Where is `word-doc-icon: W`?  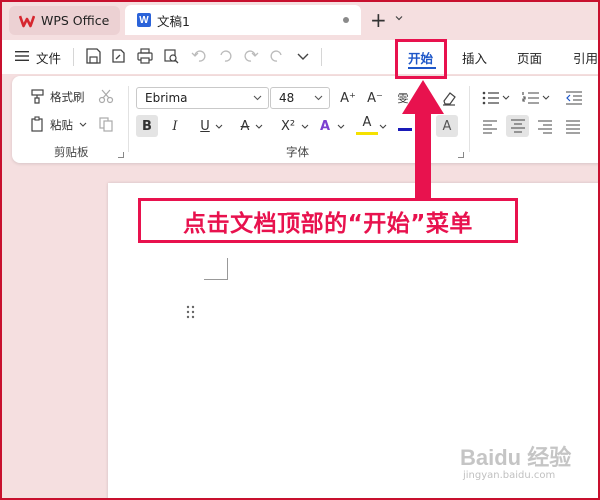
word-doc-icon: W is located at coordinates (144, 20).